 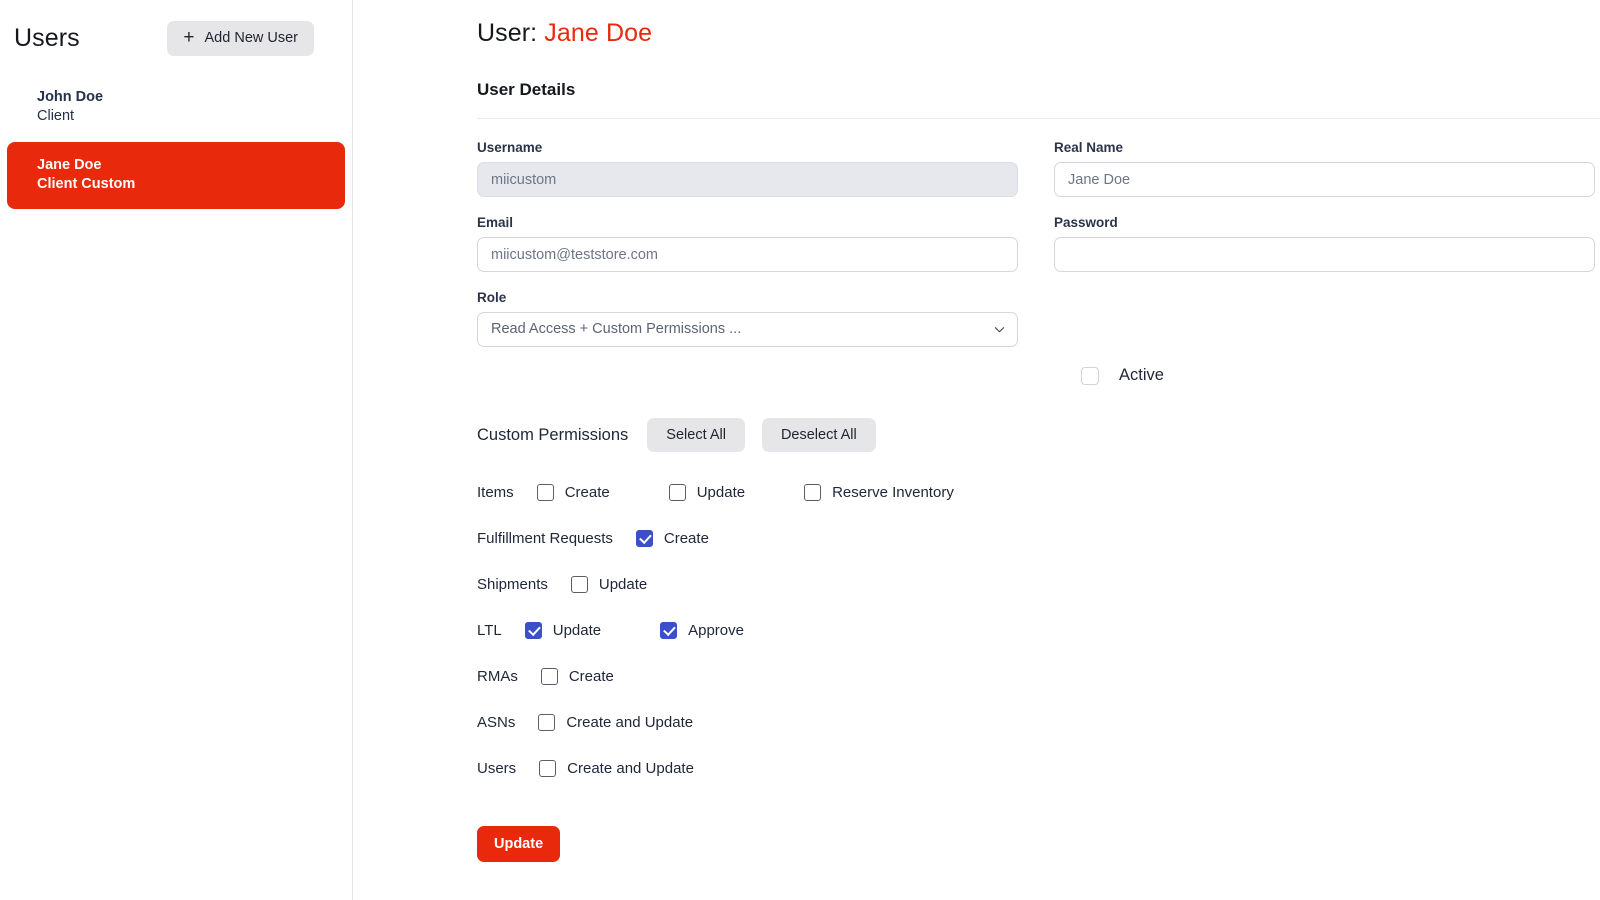 What do you see at coordinates (1141, 375) in the screenshot?
I see `active-label: Active` at bounding box center [1141, 375].